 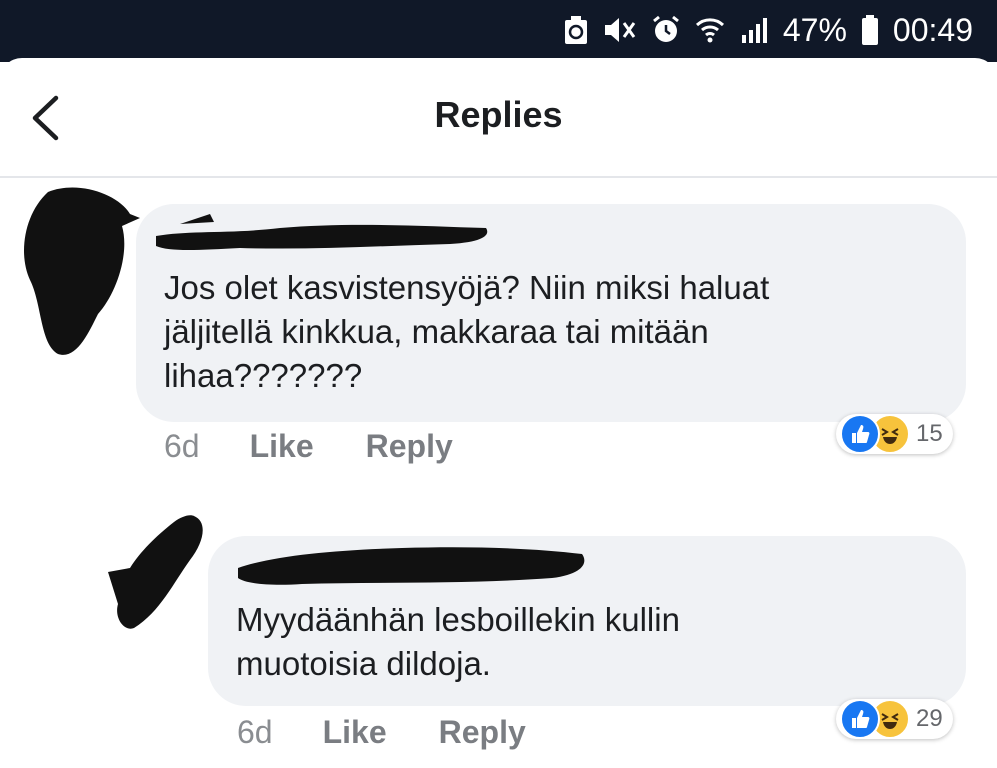 What do you see at coordinates (666, 30) in the screenshot?
I see `alarm-icon` at bounding box center [666, 30].